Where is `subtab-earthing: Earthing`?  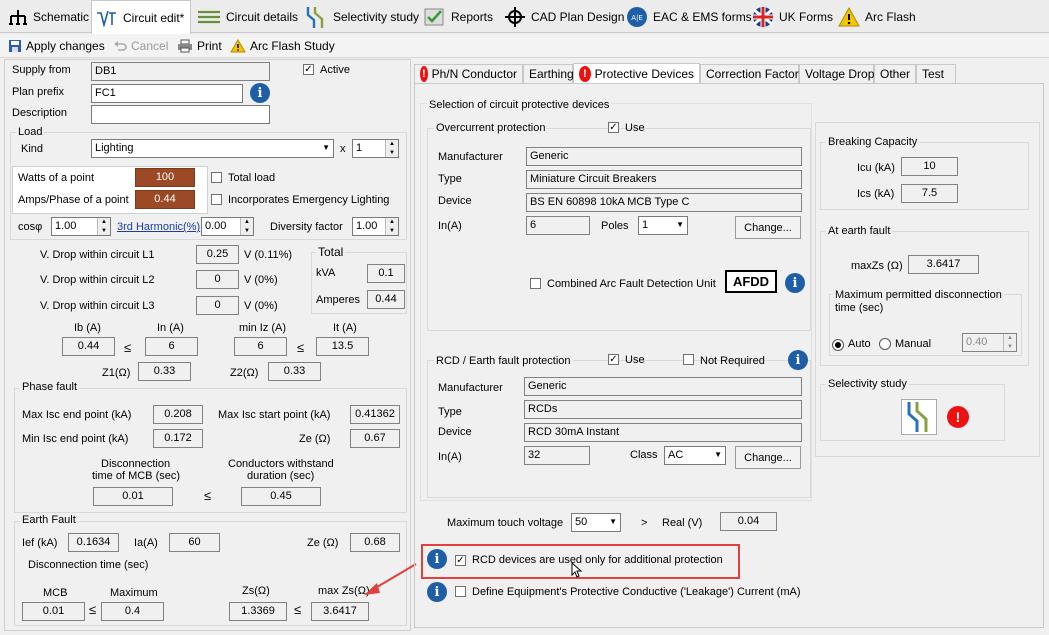 subtab-earthing: Earthing is located at coordinates (548, 73).